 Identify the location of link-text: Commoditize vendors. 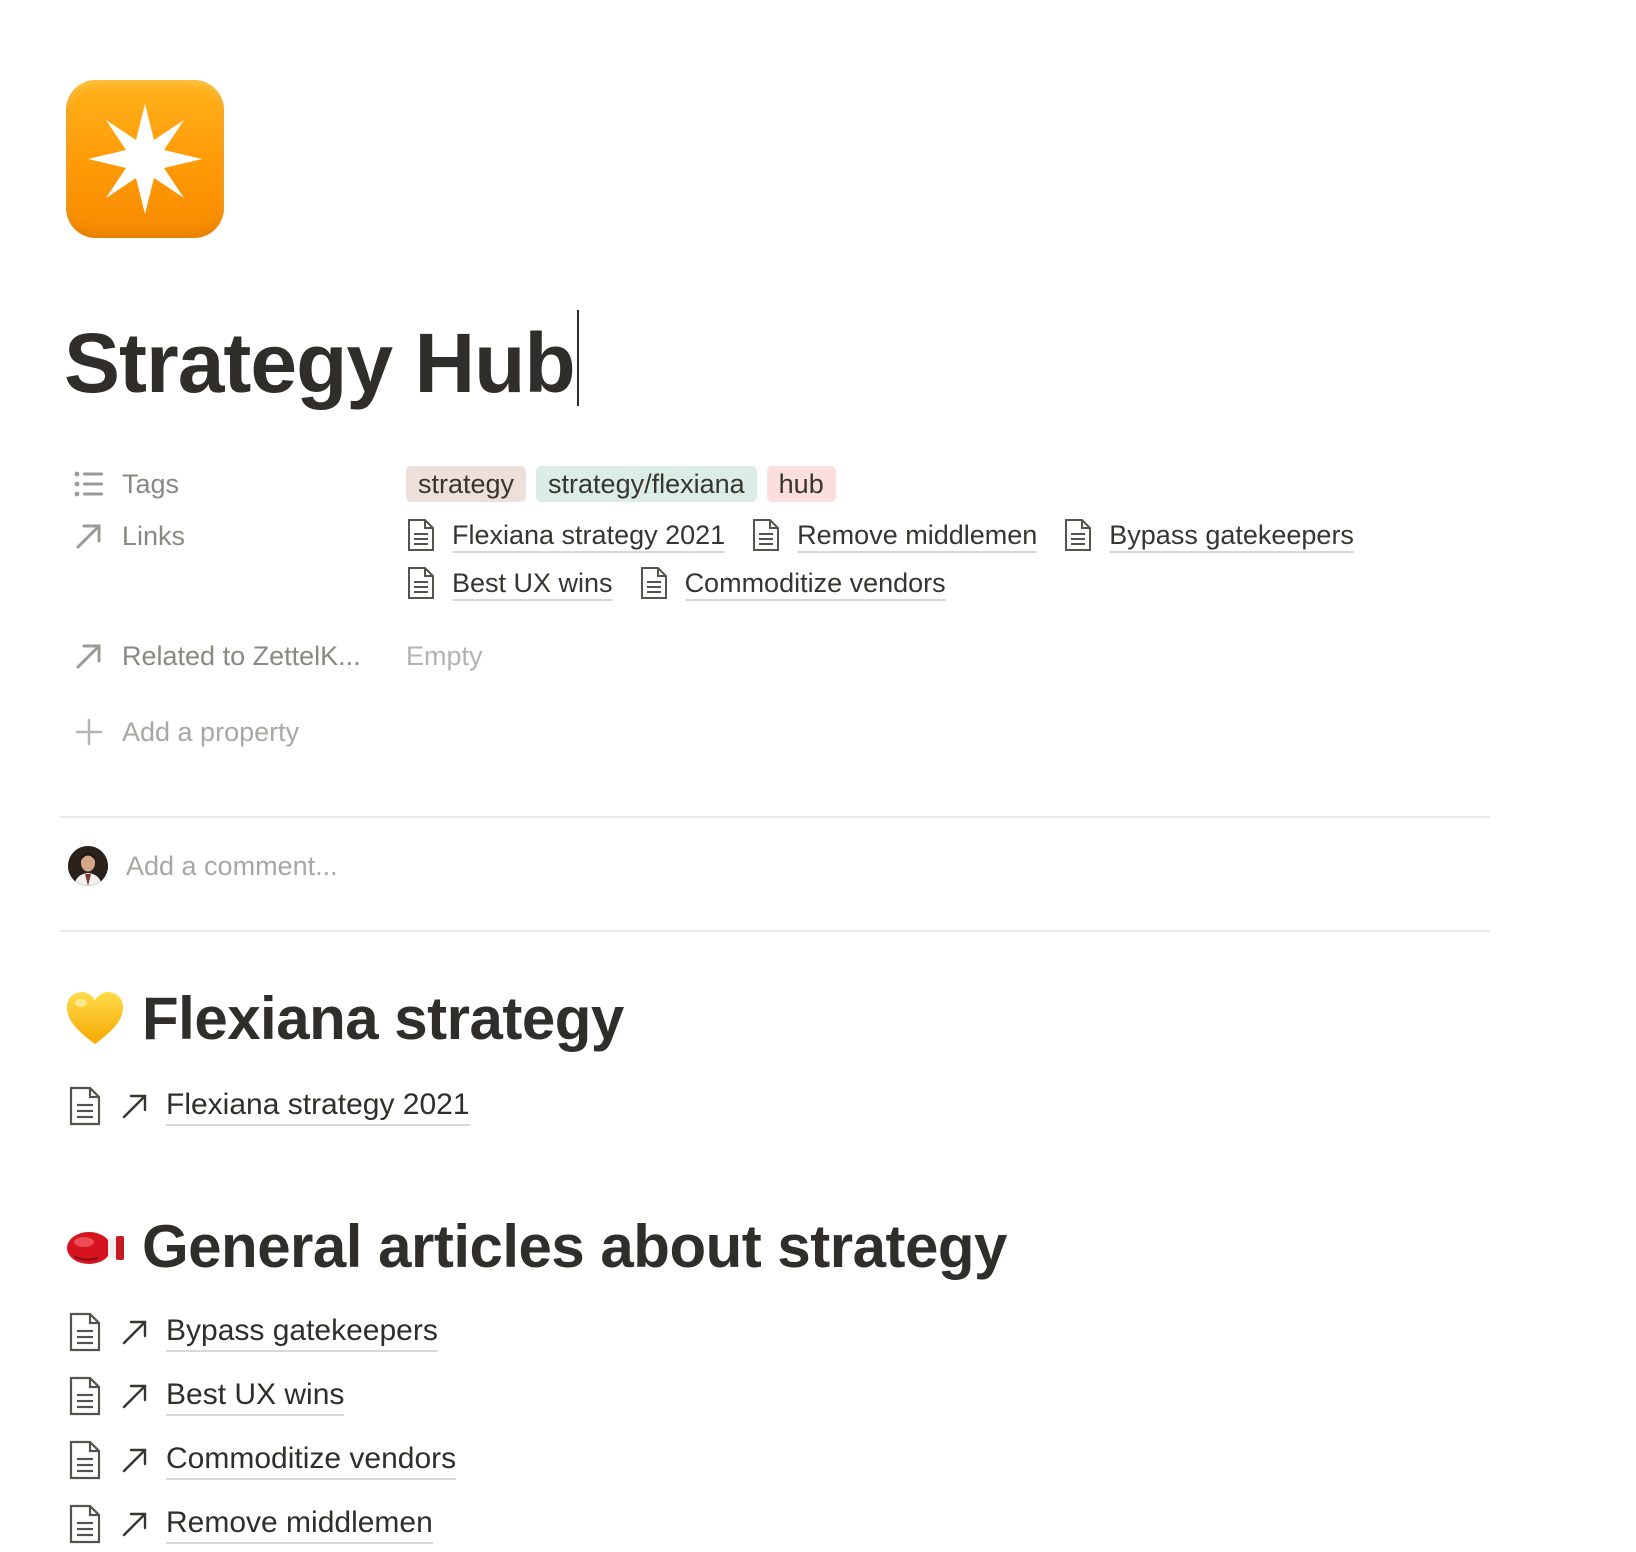
(815, 584).